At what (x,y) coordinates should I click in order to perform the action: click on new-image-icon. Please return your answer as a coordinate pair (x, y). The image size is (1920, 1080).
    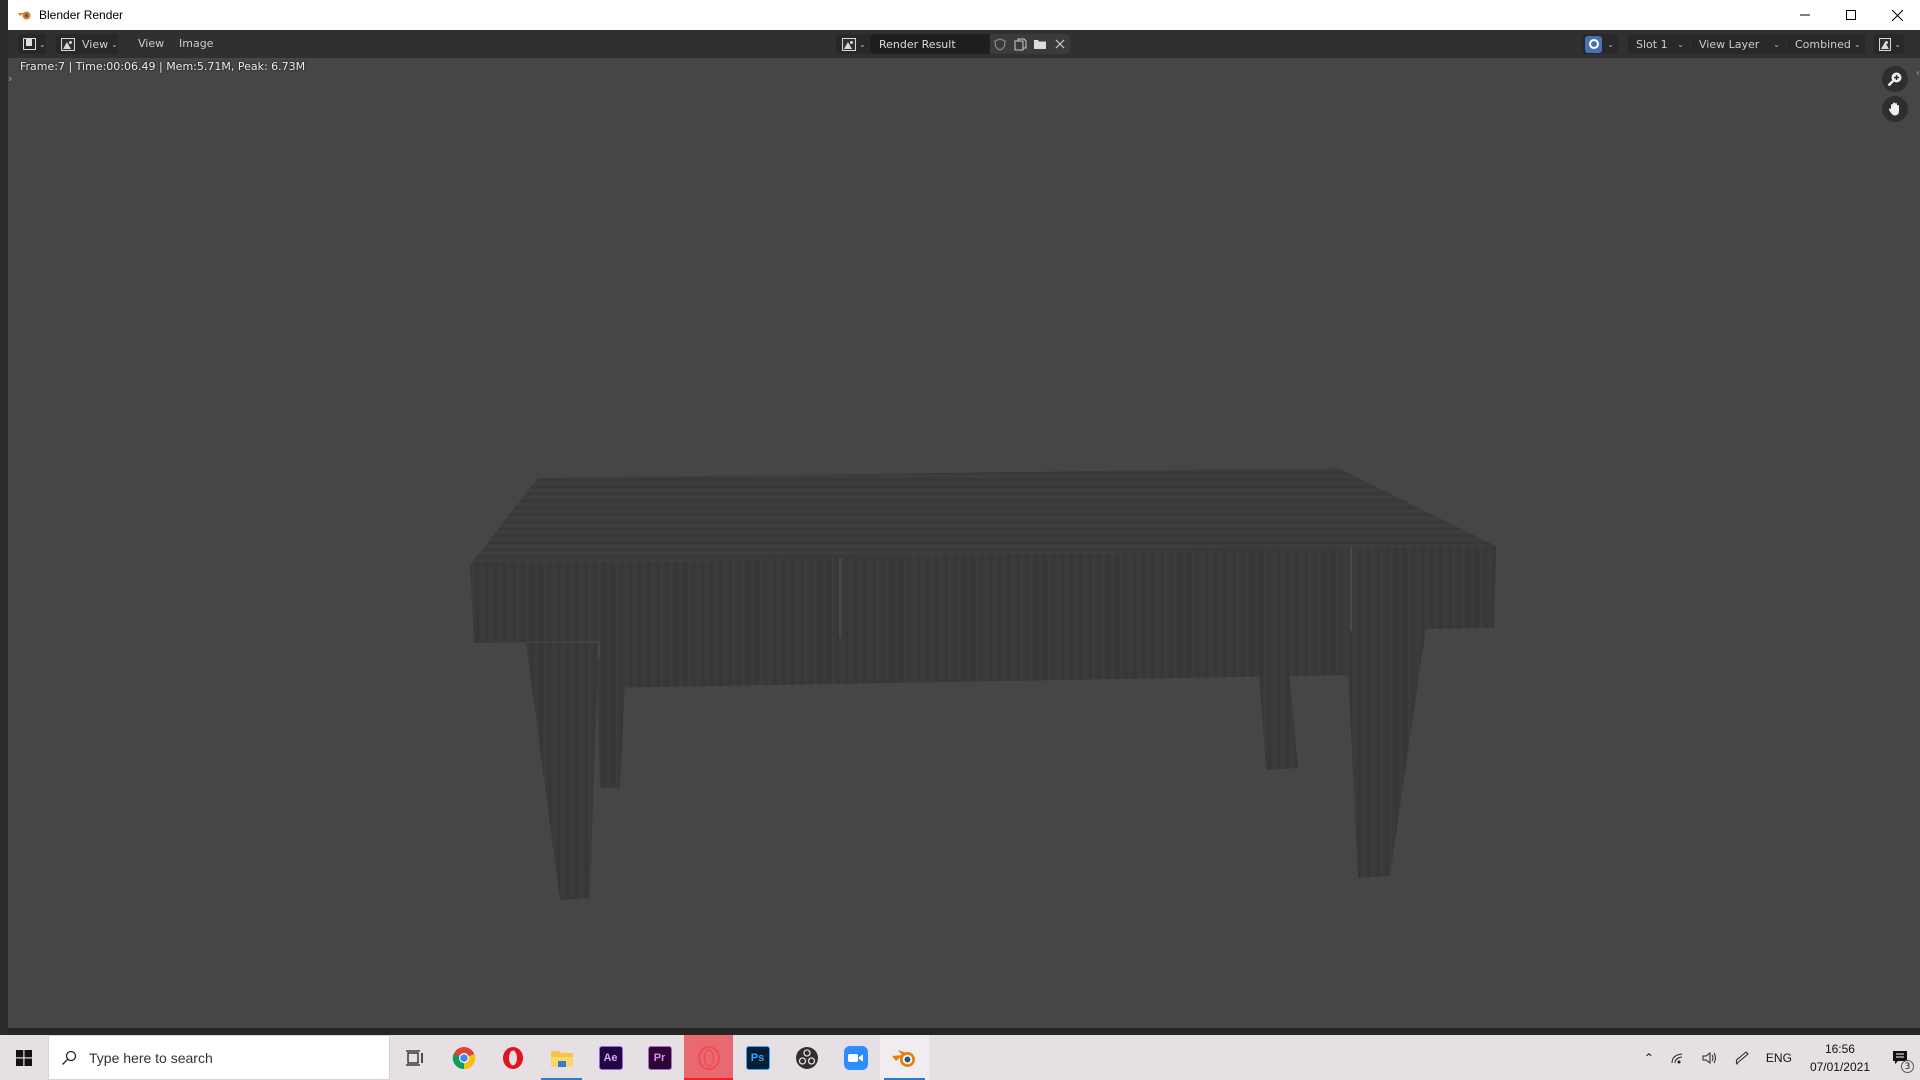
    Looking at the image, I should click on (1020, 44).